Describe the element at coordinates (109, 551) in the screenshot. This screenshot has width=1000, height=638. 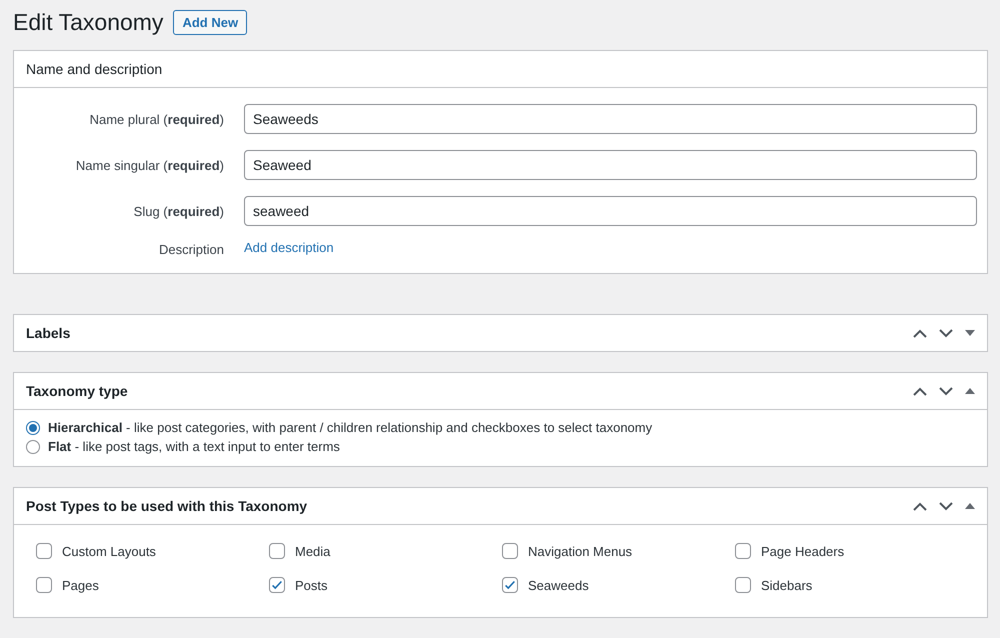
I see `checkbox-label: Custom Layouts` at that location.